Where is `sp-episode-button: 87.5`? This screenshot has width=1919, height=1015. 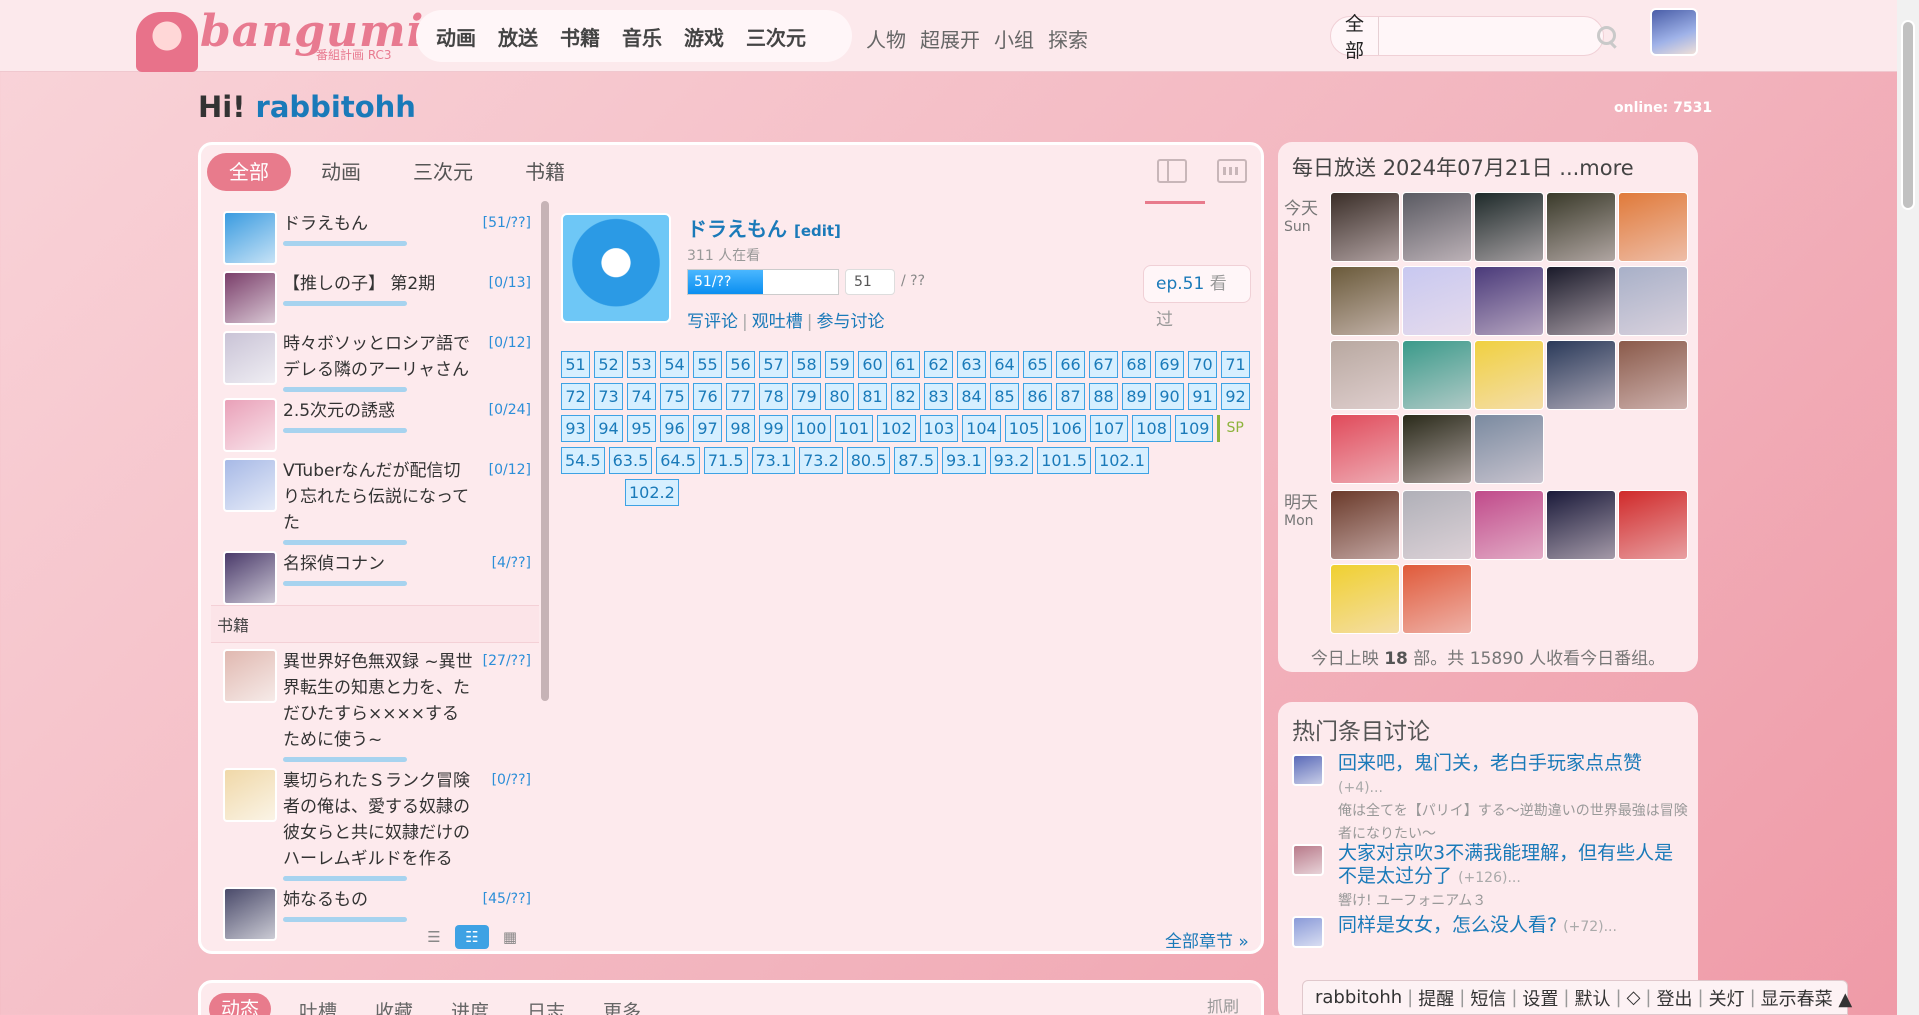
sp-episode-button: 87.5 is located at coordinates (916, 460).